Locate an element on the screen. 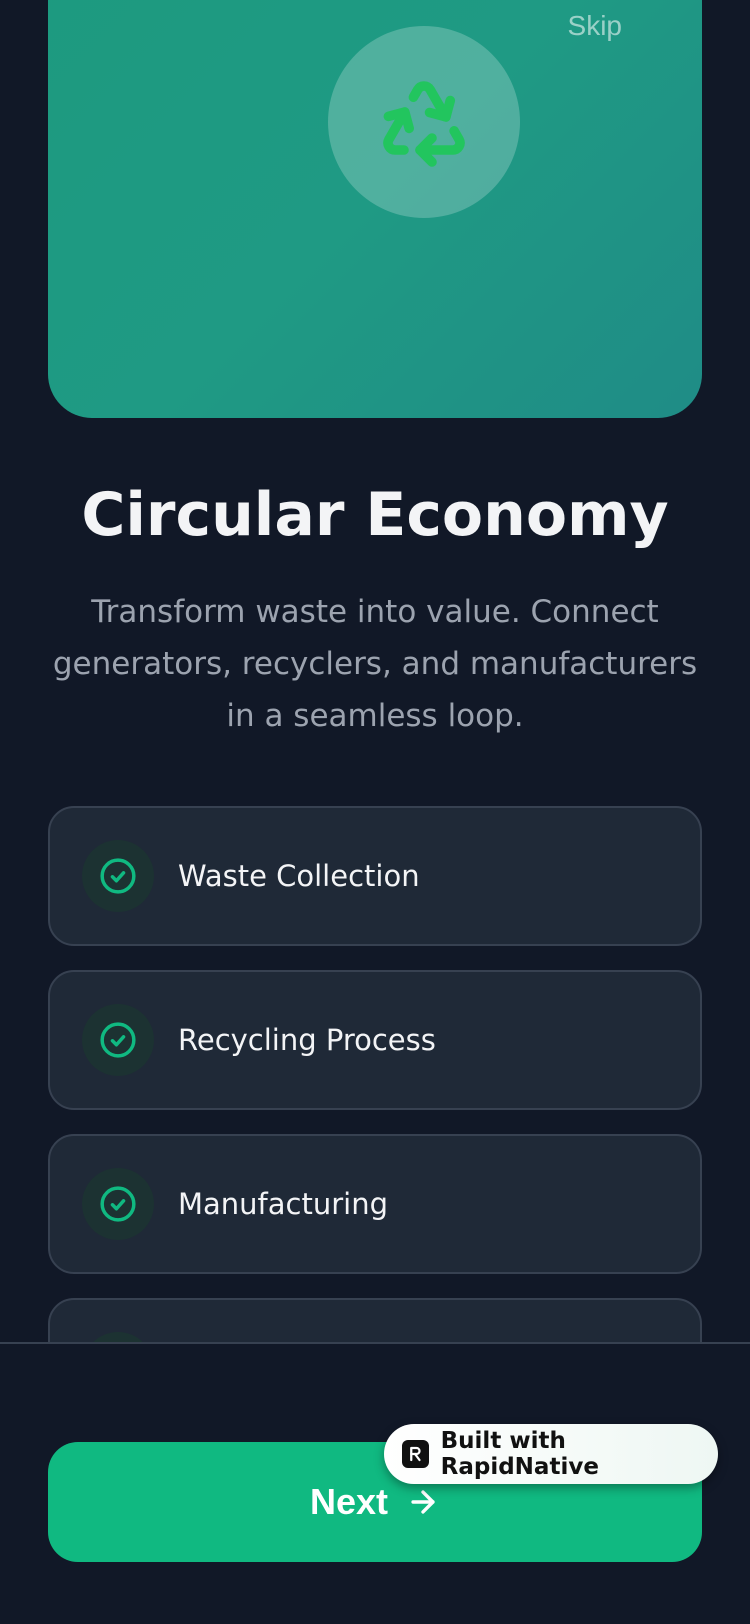 The image size is (750, 1624). feature-label: Recycling Process is located at coordinates (307, 1040).